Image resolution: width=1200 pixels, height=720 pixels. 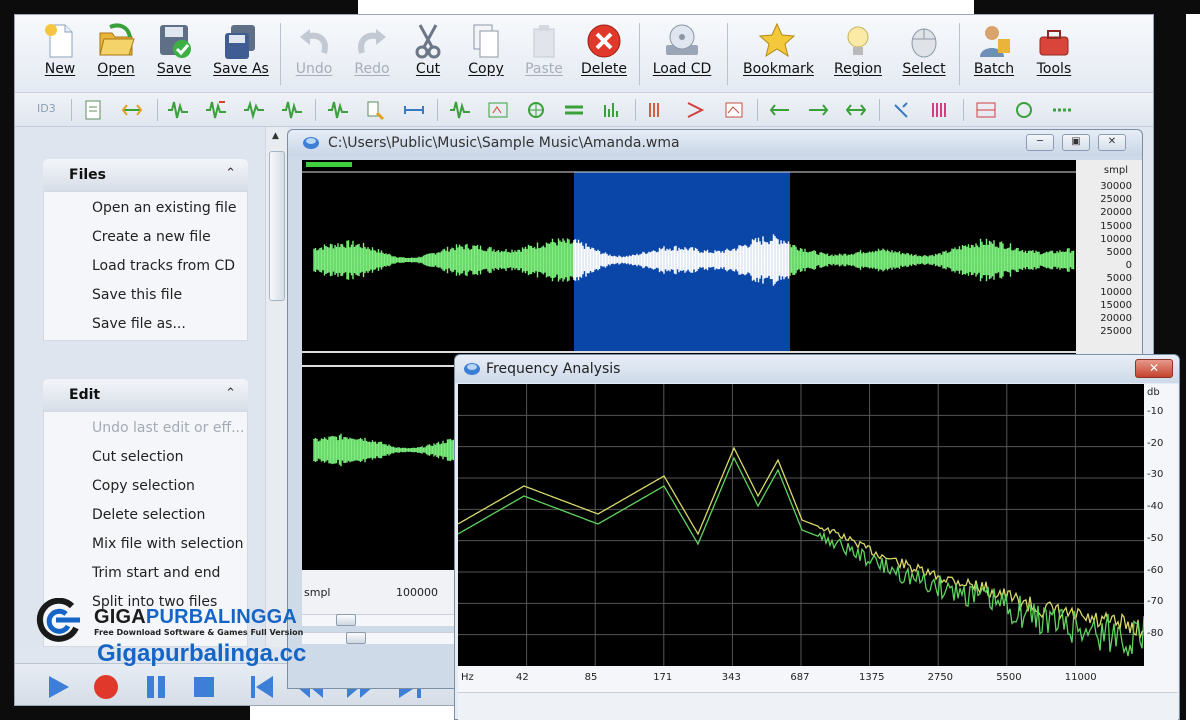 What do you see at coordinates (940, 110) in the screenshot?
I see `spectrum-bars-icon` at bounding box center [940, 110].